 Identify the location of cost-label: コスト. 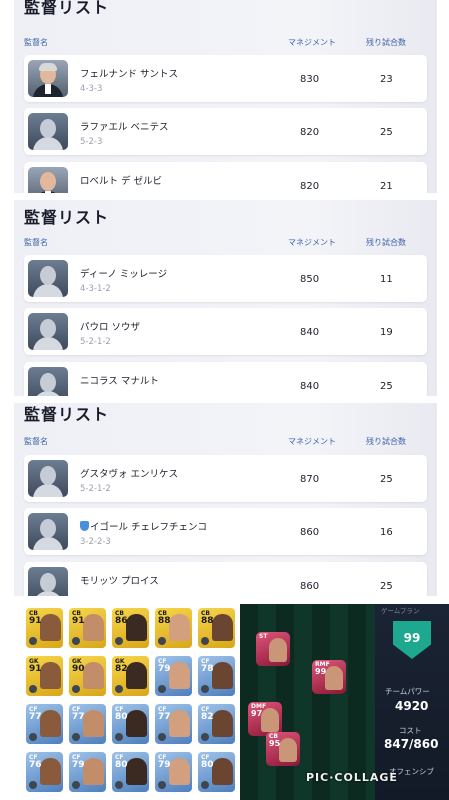
(410, 730).